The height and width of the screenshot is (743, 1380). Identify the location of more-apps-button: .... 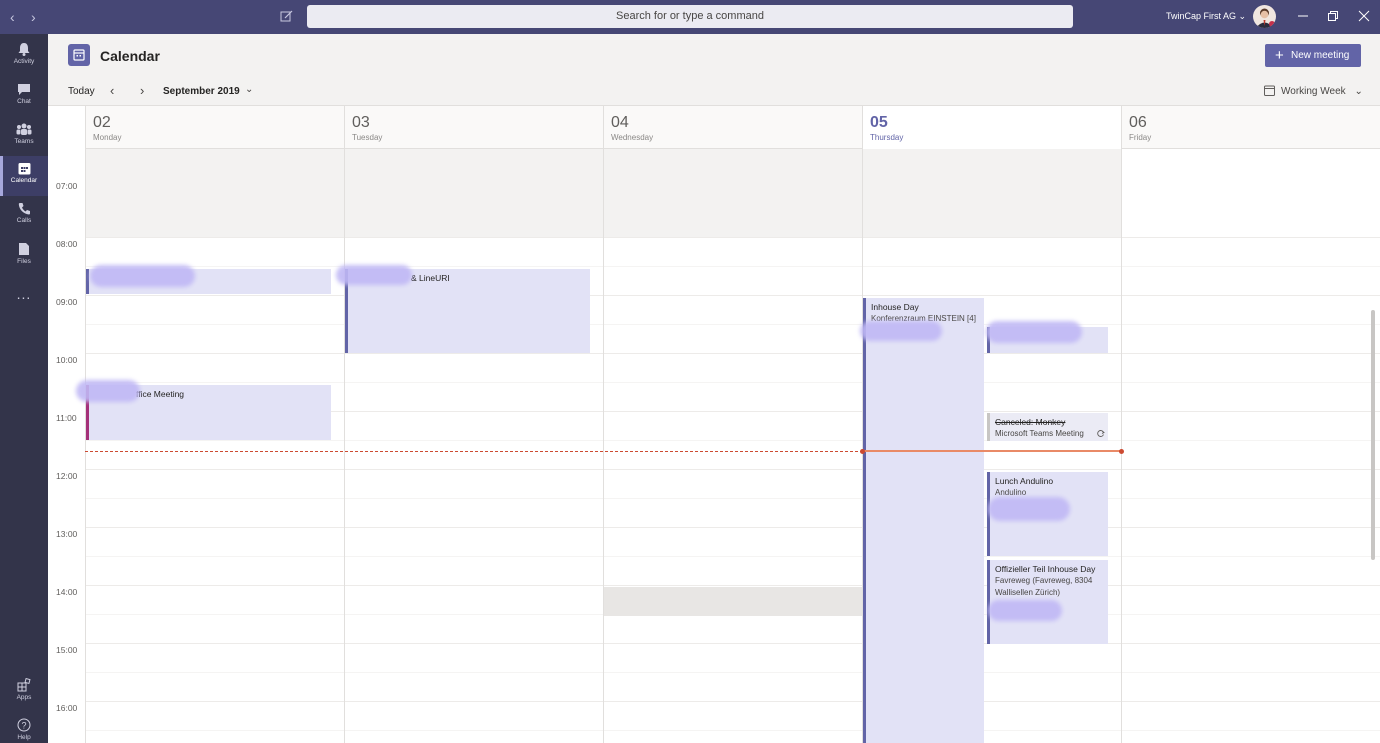
(24, 294).